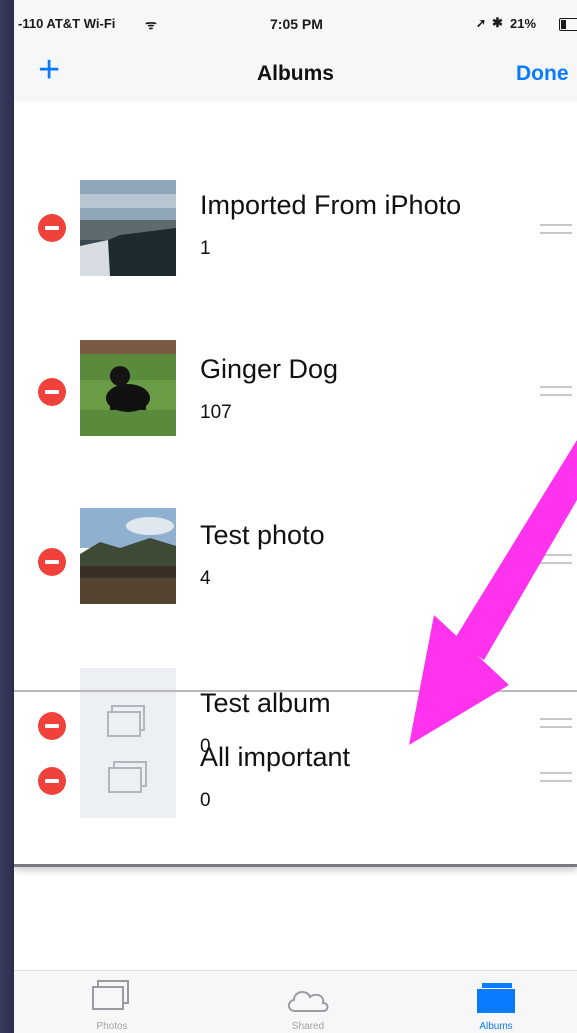 The width and height of the screenshot is (577, 1033). I want to click on battery-icon, so click(568, 24).